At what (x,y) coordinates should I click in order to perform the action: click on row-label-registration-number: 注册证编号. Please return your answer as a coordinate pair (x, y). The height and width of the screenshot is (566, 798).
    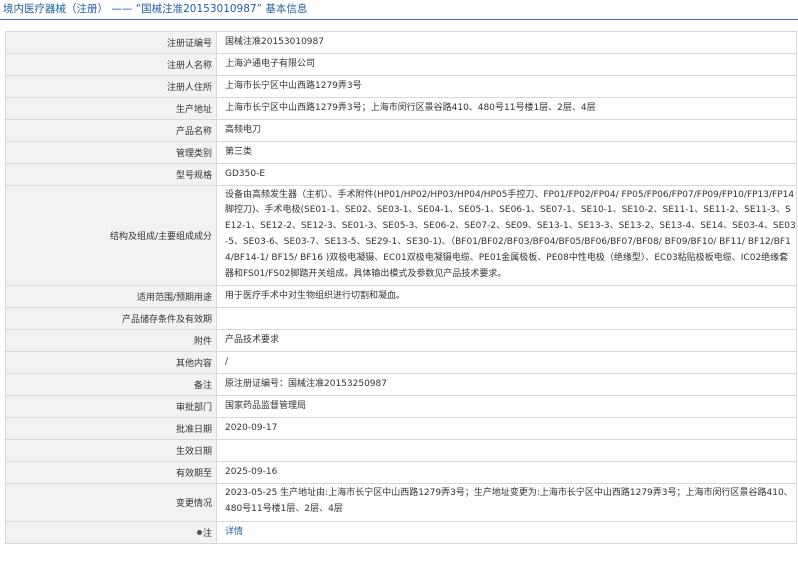
    Looking at the image, I should click on (111, 42).